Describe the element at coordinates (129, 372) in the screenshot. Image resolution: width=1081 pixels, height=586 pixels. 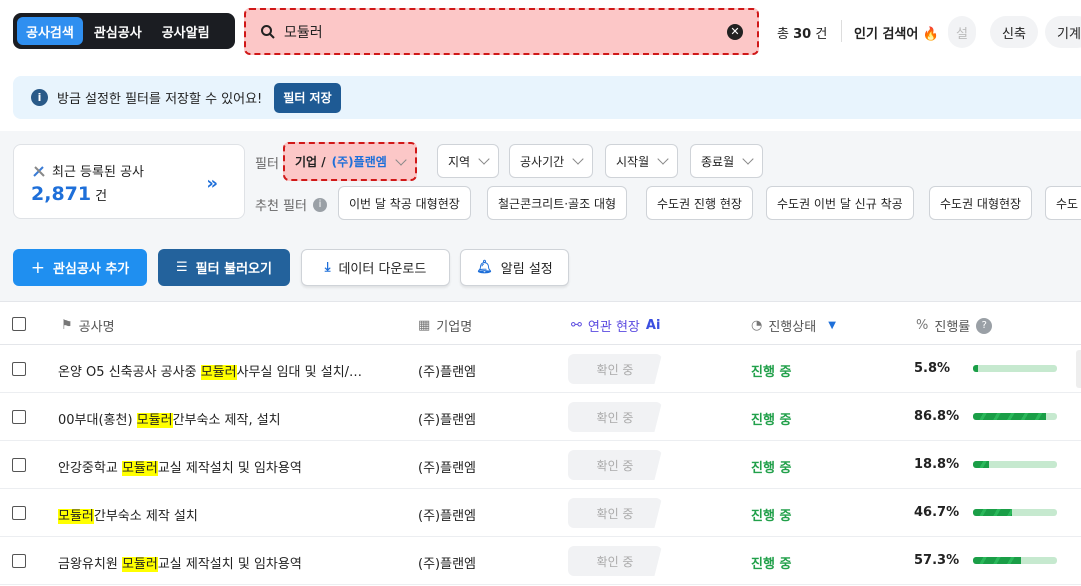
I see `name-part: 온양 O5 신축공사 공사중` at that location.